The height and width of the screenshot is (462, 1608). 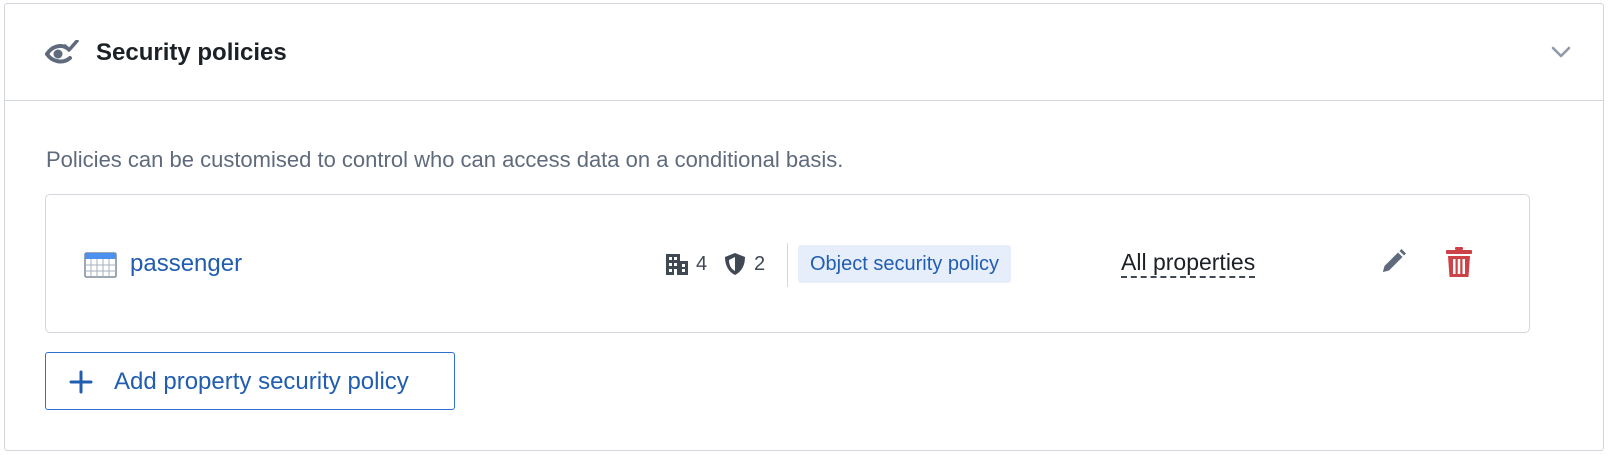 What do you see at coordinates (1561, 52) in the screenshot?
I see `chevron-down-icon` at bounding box center [1561, 52].